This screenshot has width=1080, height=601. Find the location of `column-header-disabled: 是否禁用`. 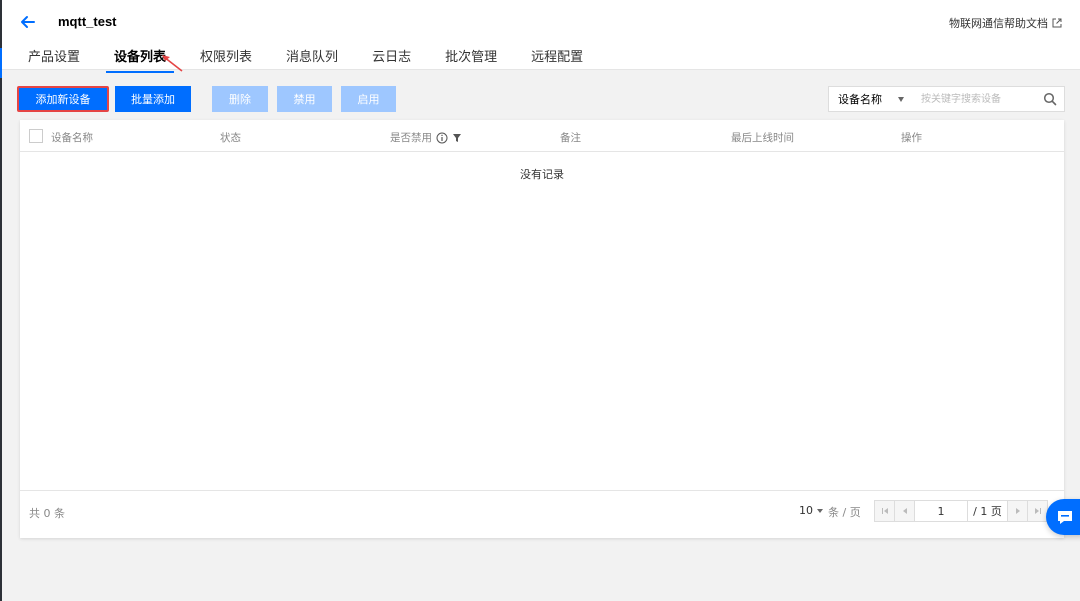

column-header-disabled: 是否禁用 is located at coordinates (426, 137).